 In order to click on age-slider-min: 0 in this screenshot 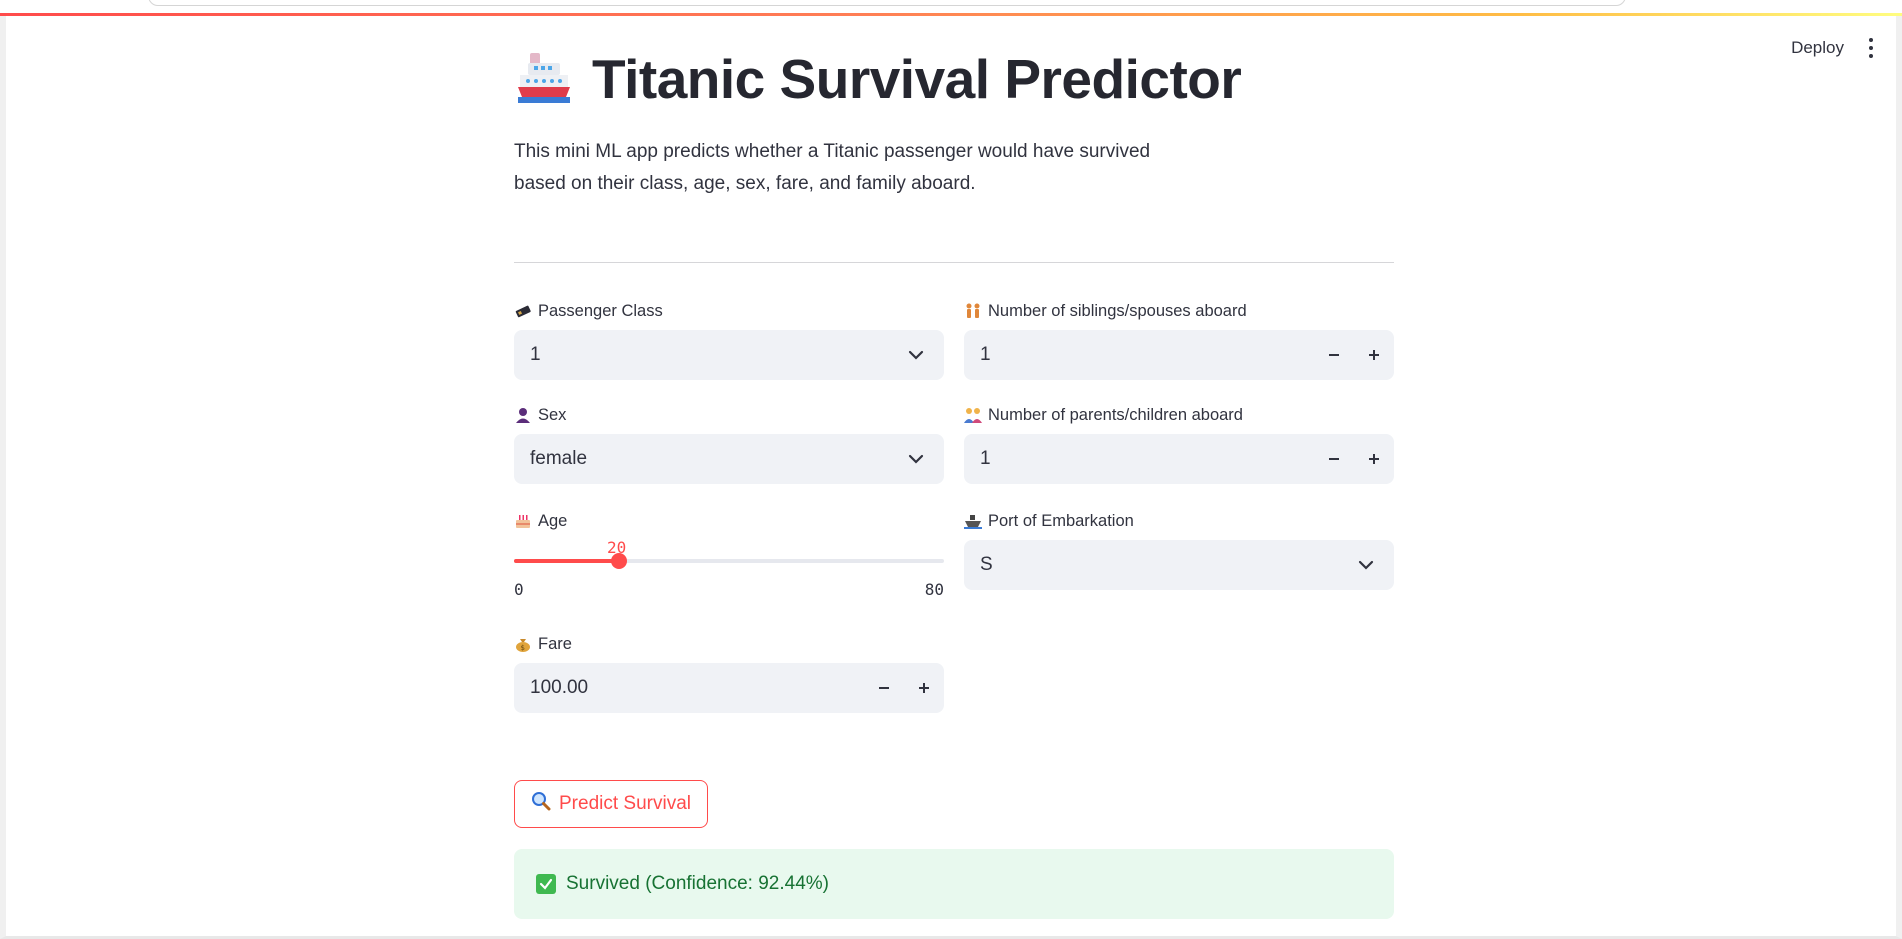, I will do `click(519, 589)`.